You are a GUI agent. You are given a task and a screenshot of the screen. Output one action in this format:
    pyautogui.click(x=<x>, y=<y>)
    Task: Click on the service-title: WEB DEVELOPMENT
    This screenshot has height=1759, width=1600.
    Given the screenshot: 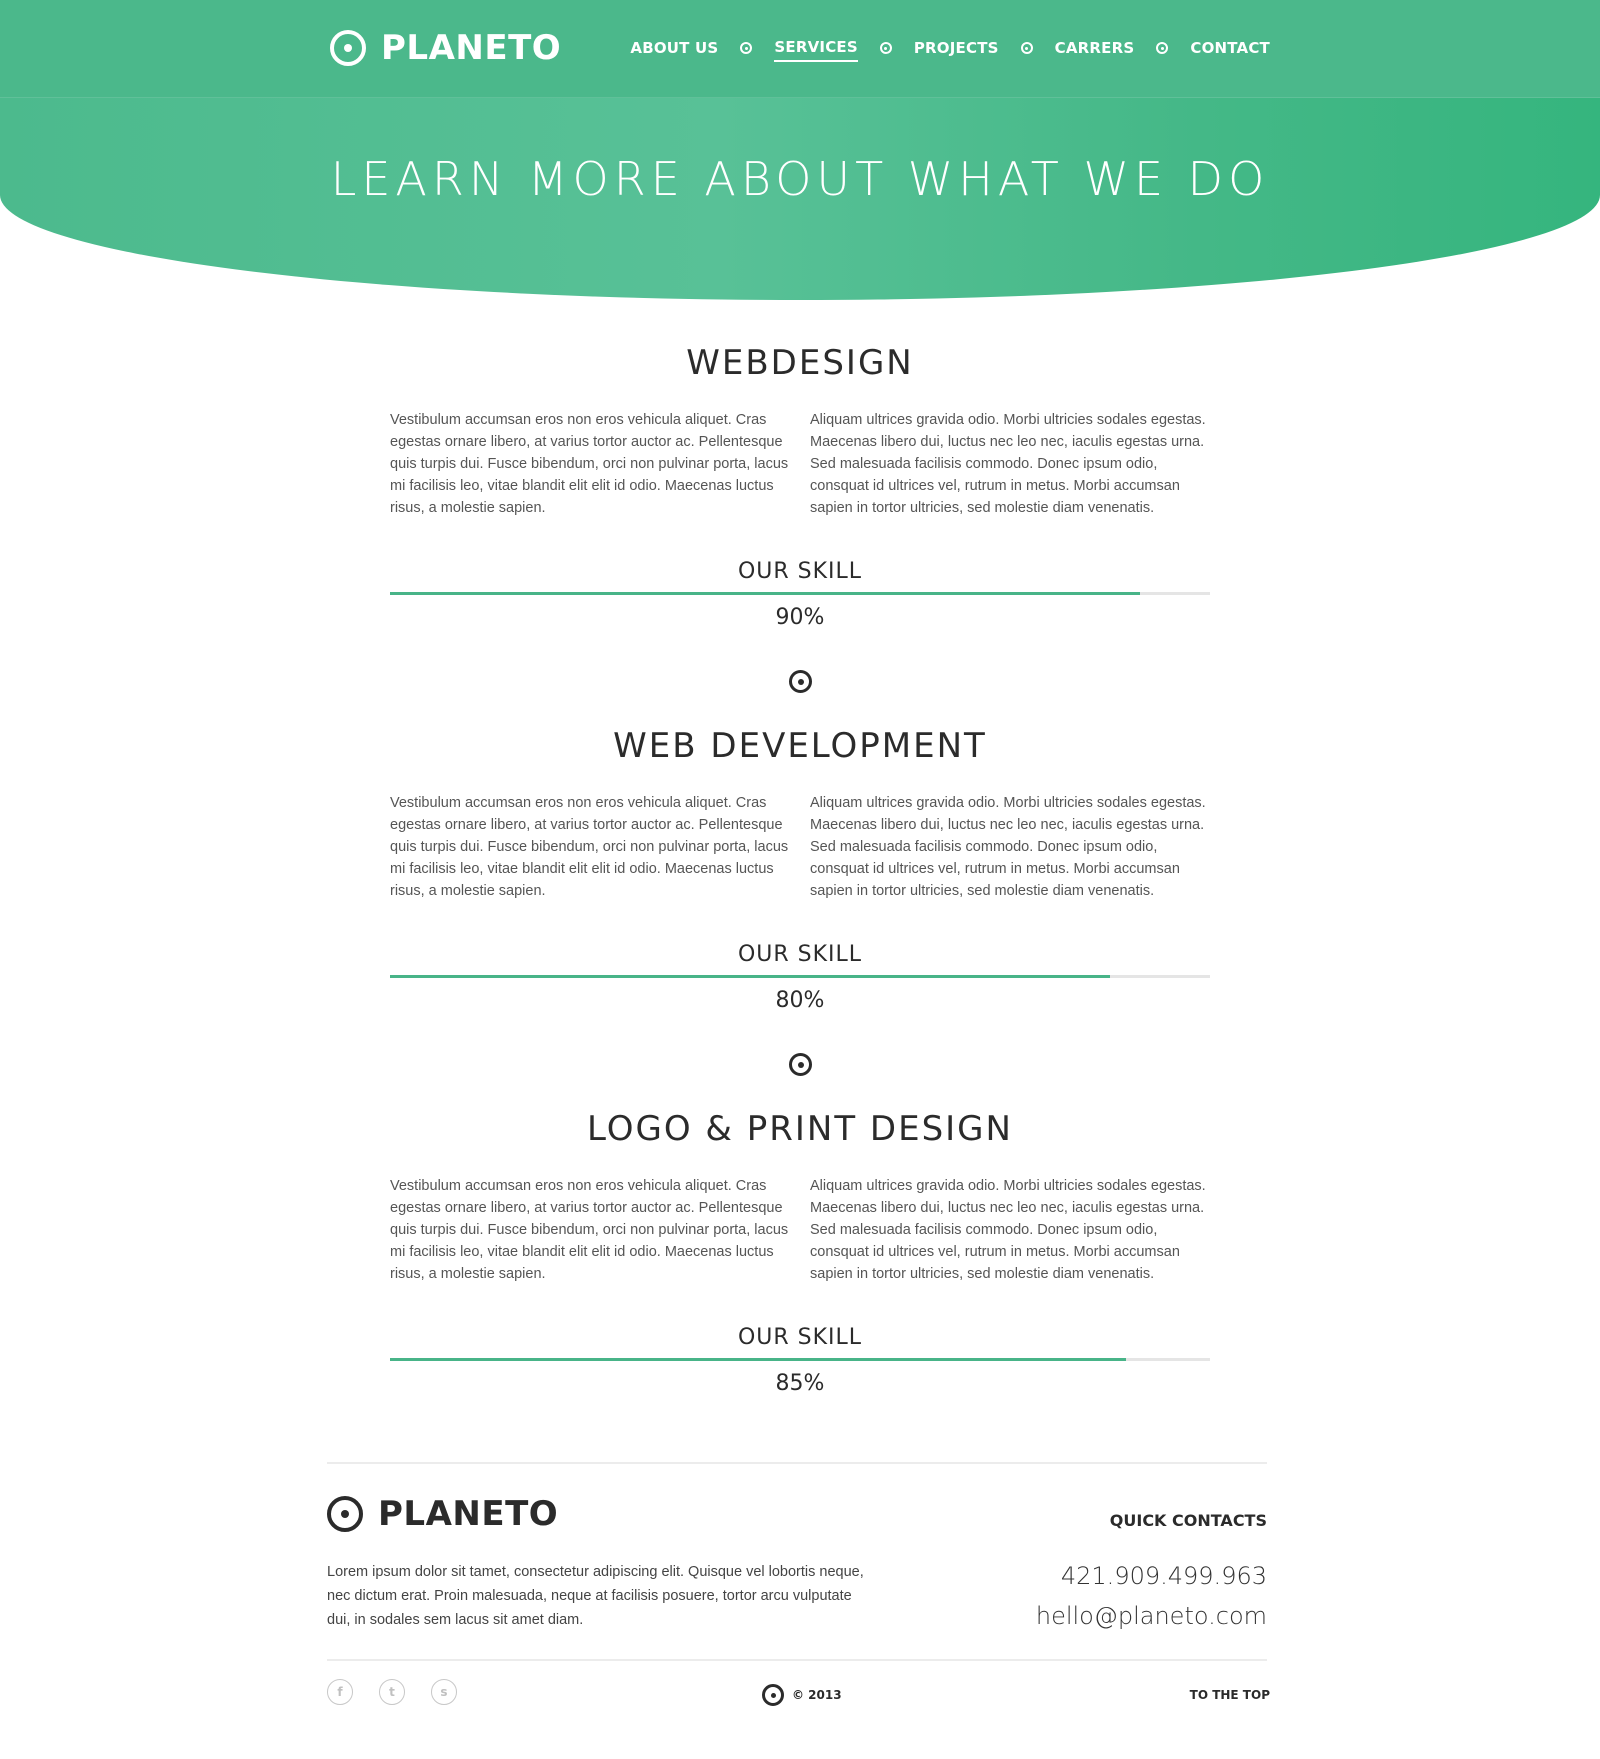 What is the action you would take?
    pyautogui.click(x=800, y=746)
    